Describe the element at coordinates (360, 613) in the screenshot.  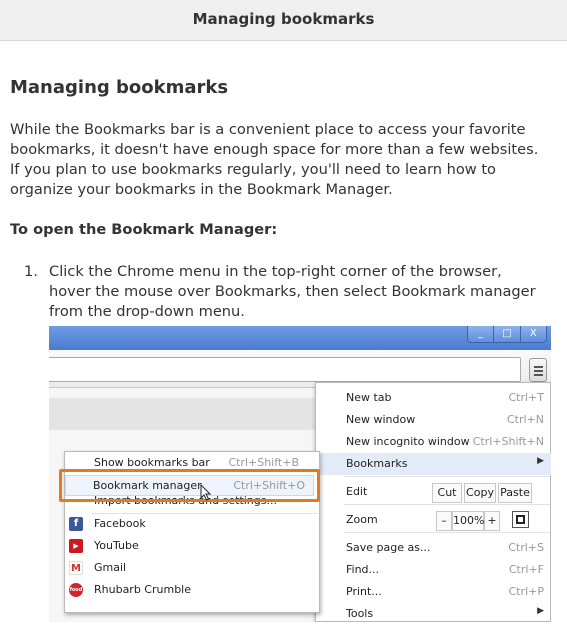
I see `menu-item-label: Tools` at that location.